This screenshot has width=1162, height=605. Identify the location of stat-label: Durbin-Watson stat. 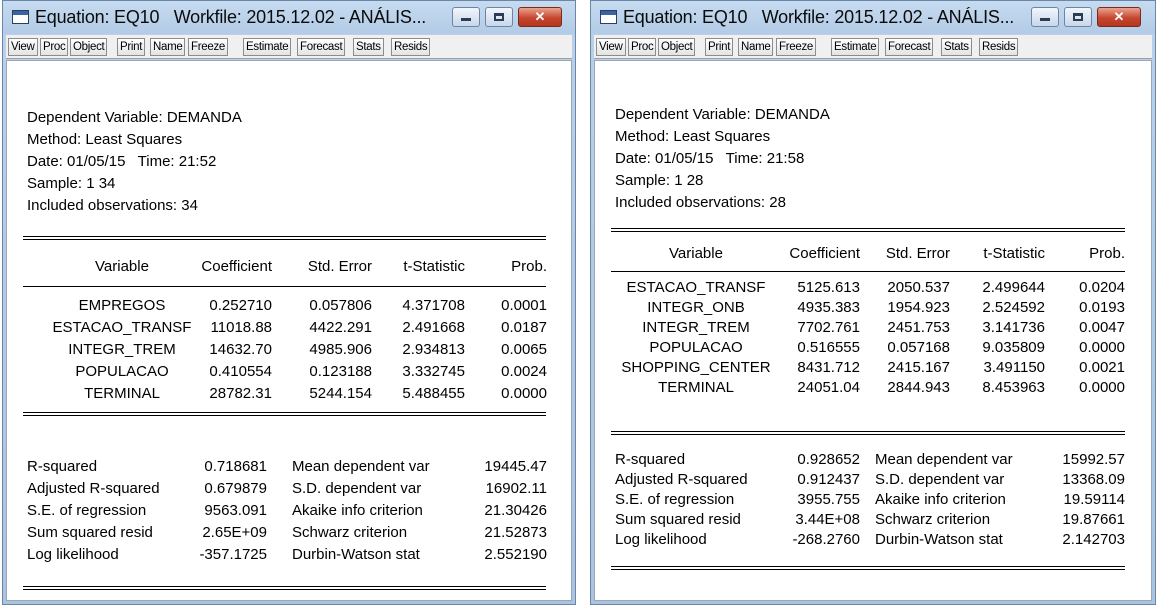
(939, 539).